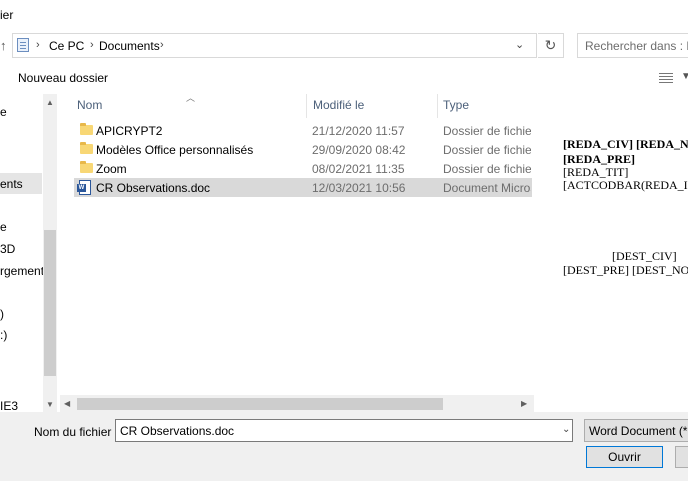 Image resolution: width=688 pixels, height=481 pixels. I want to click on scroll-down-icon: ▼, so click(50, 404).